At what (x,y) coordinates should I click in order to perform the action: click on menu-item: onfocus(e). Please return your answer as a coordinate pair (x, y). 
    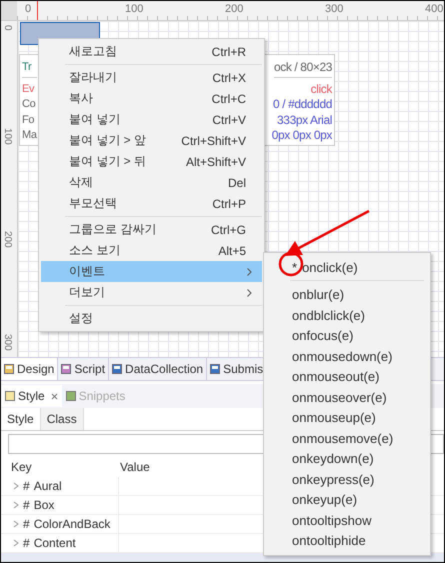
    Looking at the image, I should click on (347, 336).